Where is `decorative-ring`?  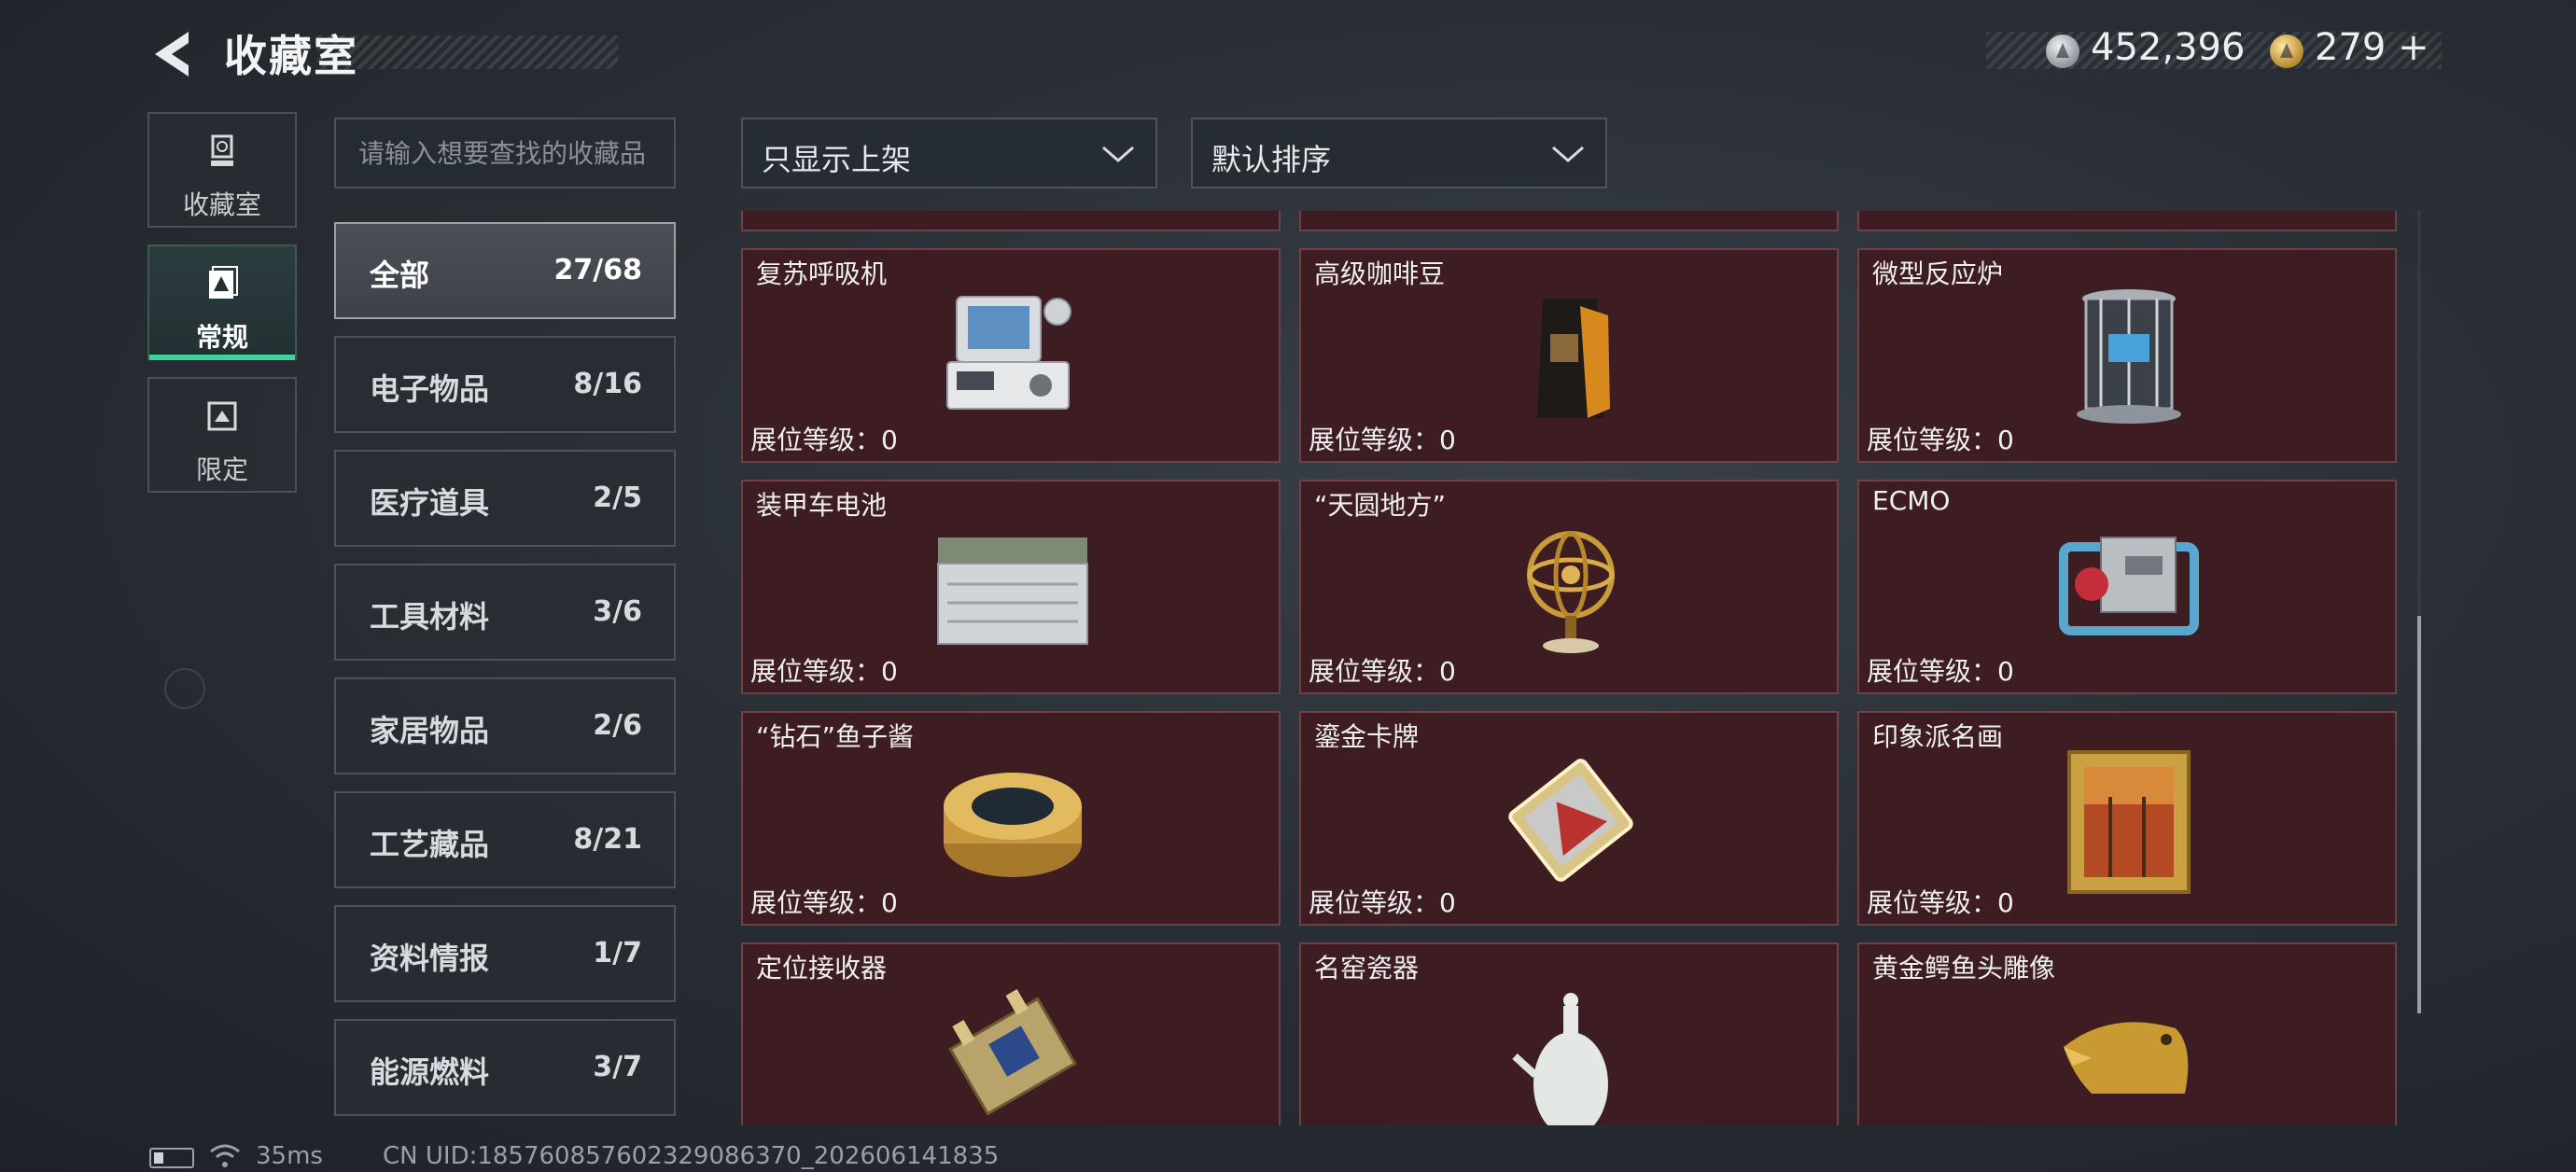 decorative-ring is located at coordinates (184, 688).